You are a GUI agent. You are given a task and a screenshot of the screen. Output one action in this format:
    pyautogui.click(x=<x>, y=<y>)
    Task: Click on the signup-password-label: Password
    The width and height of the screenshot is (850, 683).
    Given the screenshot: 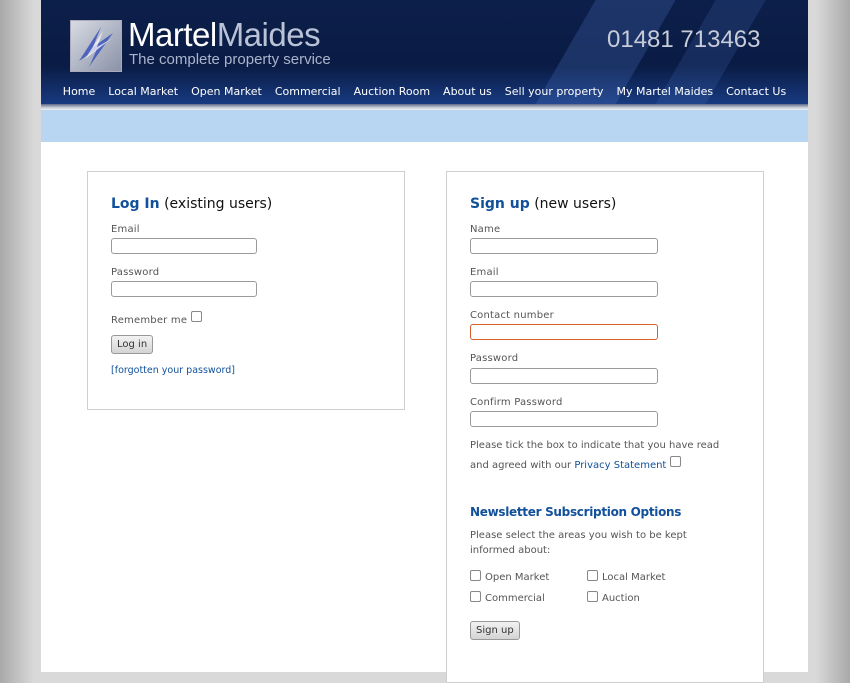 What is the action you would take?
    pyautogui.click(x=494, y=358)
    